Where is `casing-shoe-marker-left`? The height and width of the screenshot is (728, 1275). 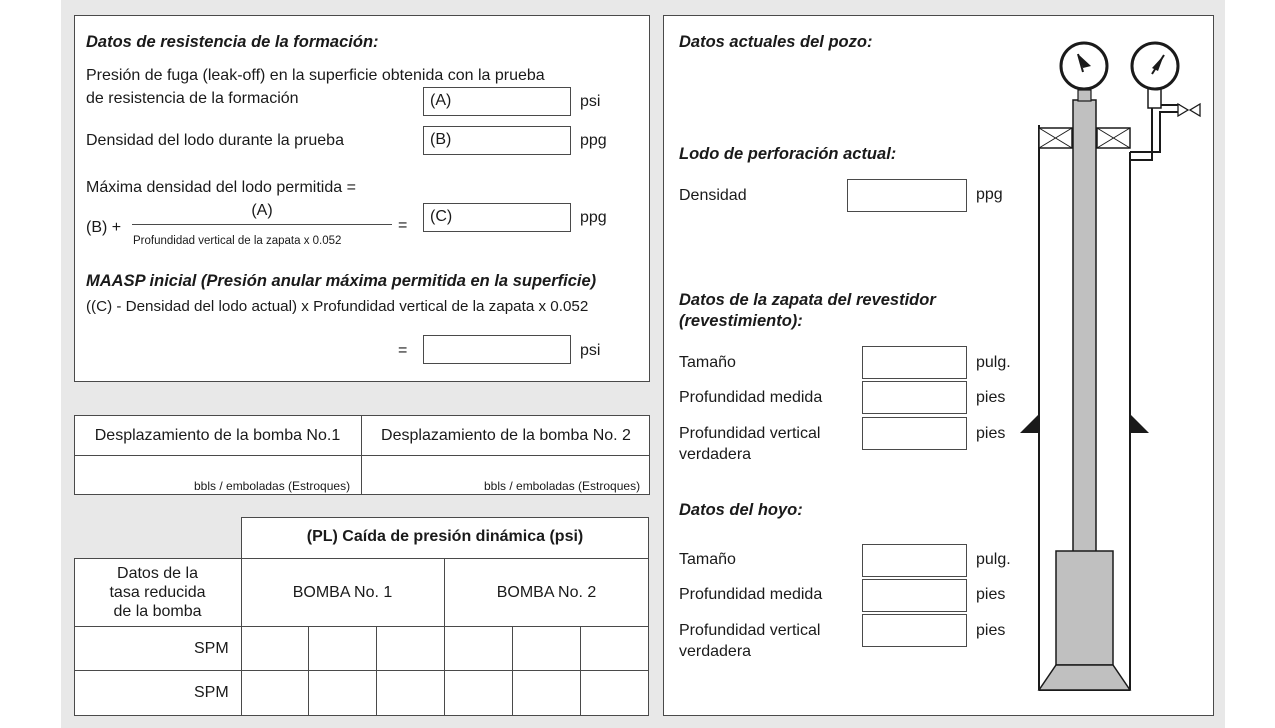
casing-shoe-marker-left is located at coordinates (1029, 423).